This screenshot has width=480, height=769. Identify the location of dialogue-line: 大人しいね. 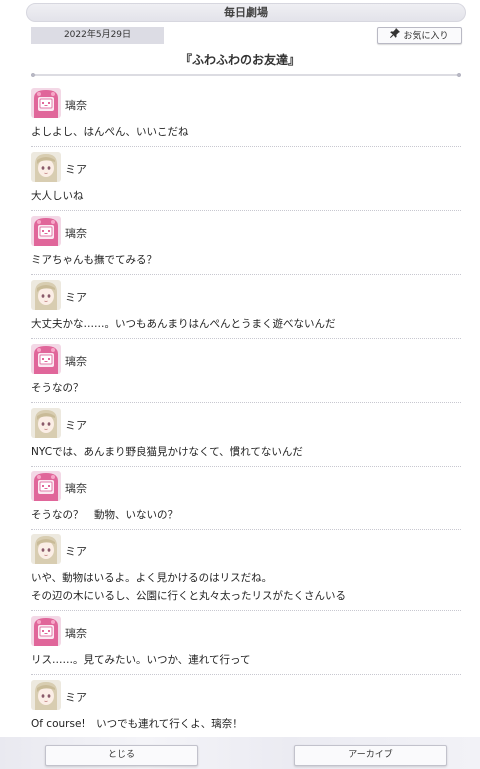
(57, 196).